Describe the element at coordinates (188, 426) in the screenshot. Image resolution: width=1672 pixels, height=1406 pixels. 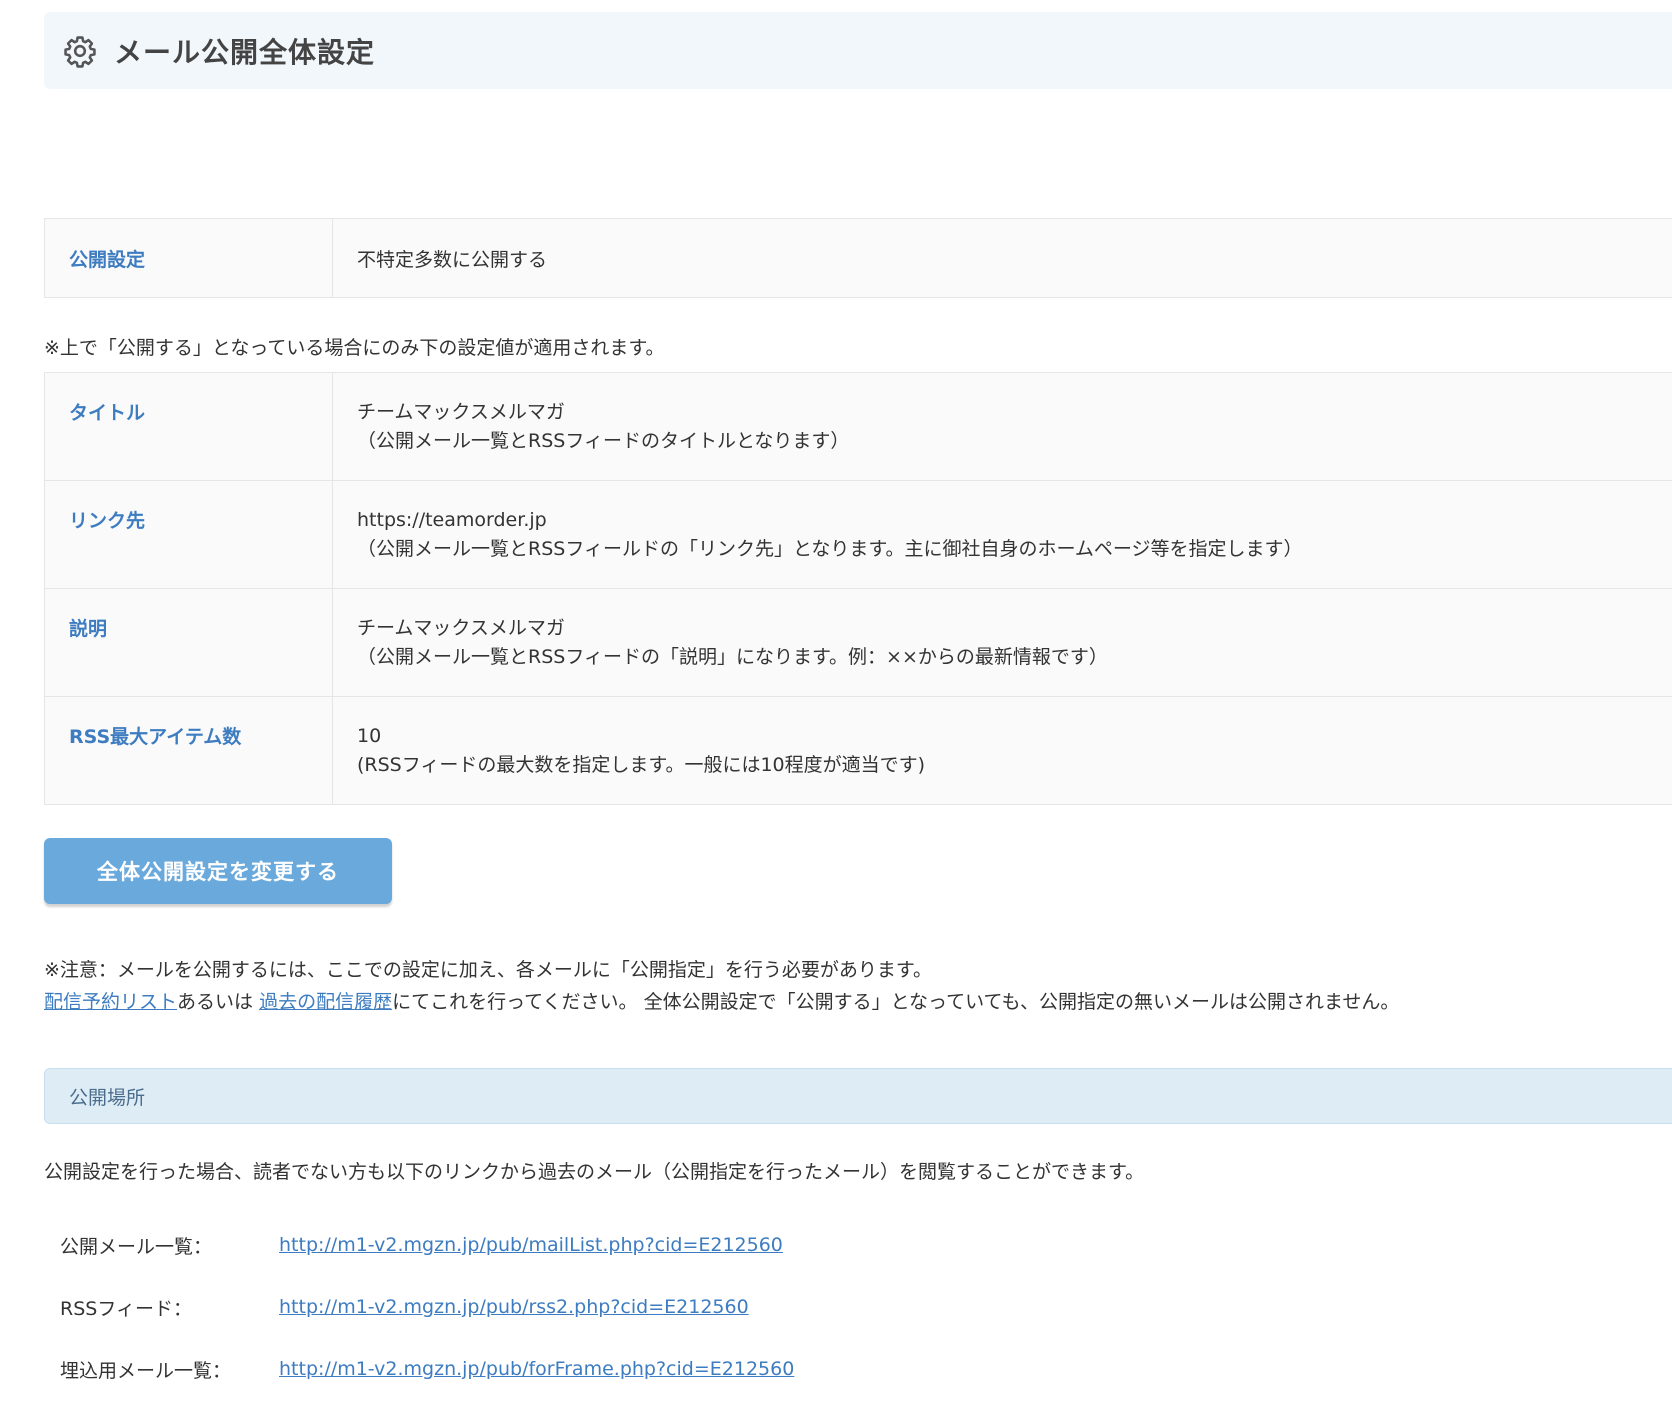
I see `title-label: タイトル` at that location.